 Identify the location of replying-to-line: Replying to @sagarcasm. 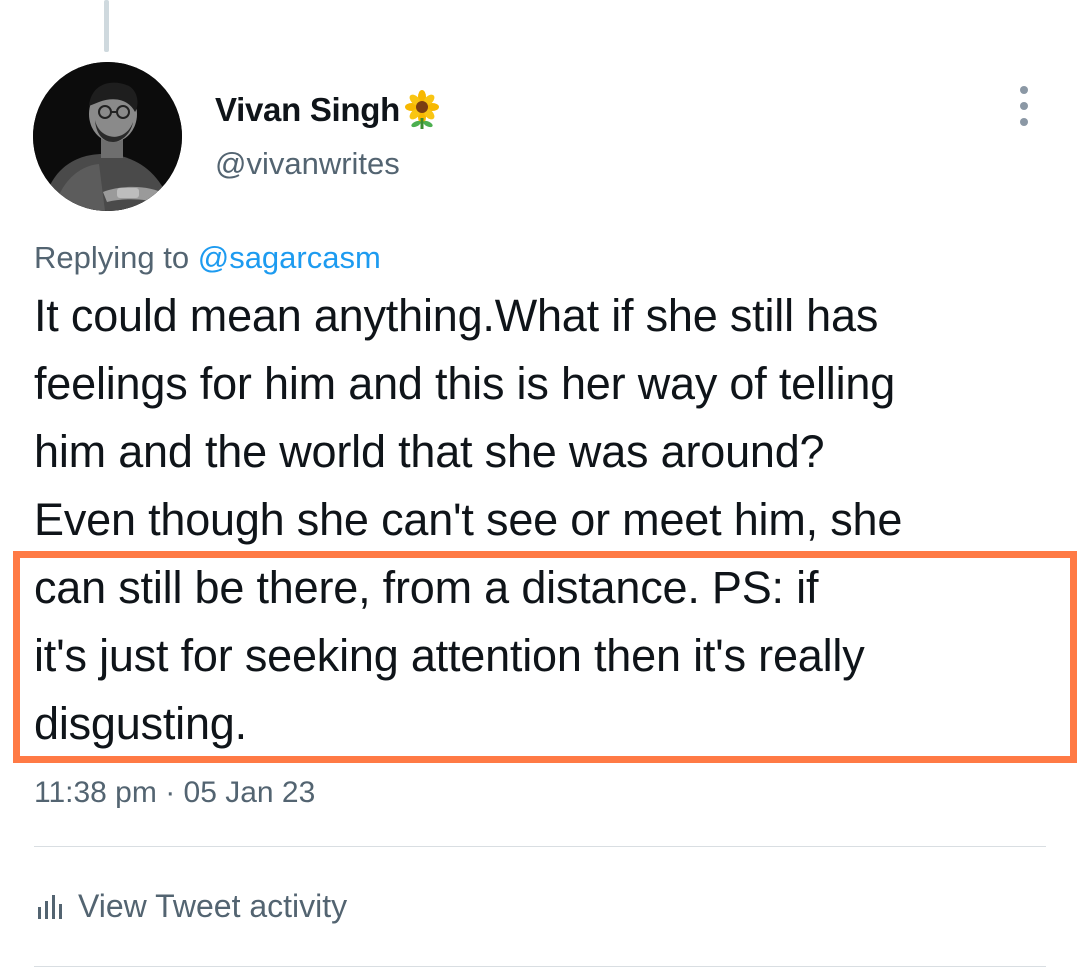
(207, 258).